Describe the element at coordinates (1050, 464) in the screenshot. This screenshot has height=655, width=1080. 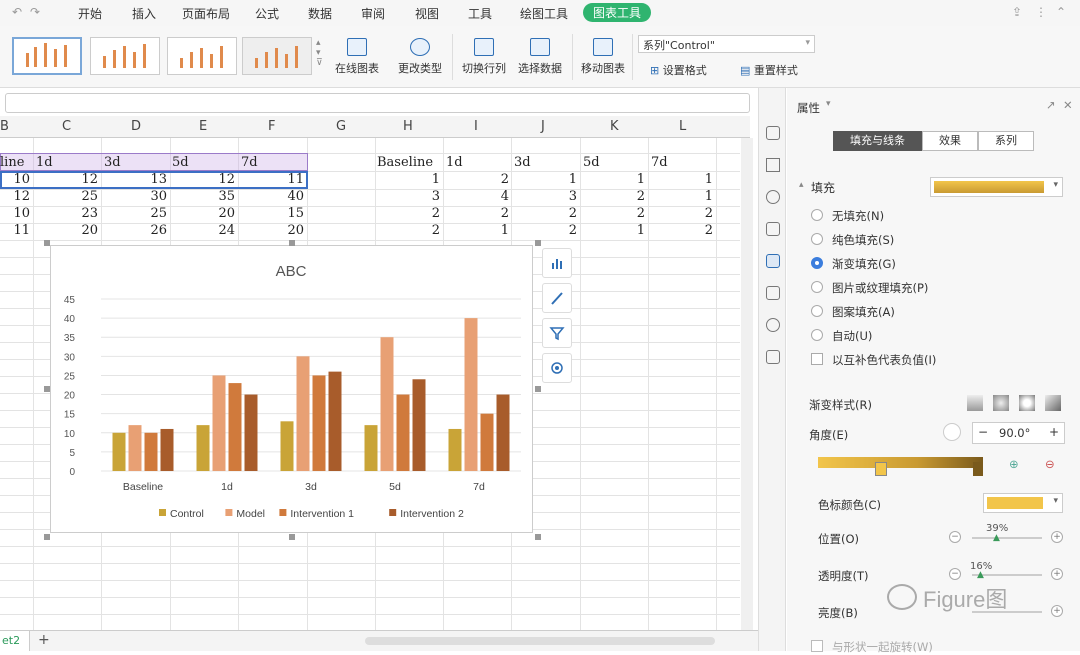
I see `remove-stop-icon: ⊖` at that location.